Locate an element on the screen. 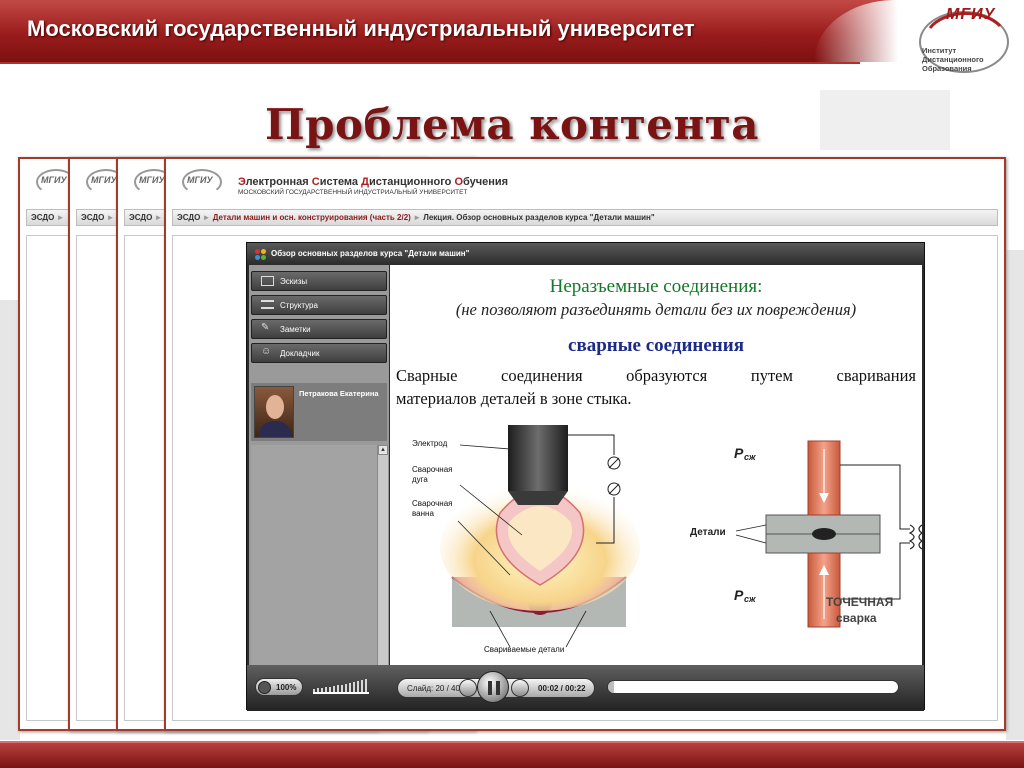  progress-fill is located at coordinates (611, 687).